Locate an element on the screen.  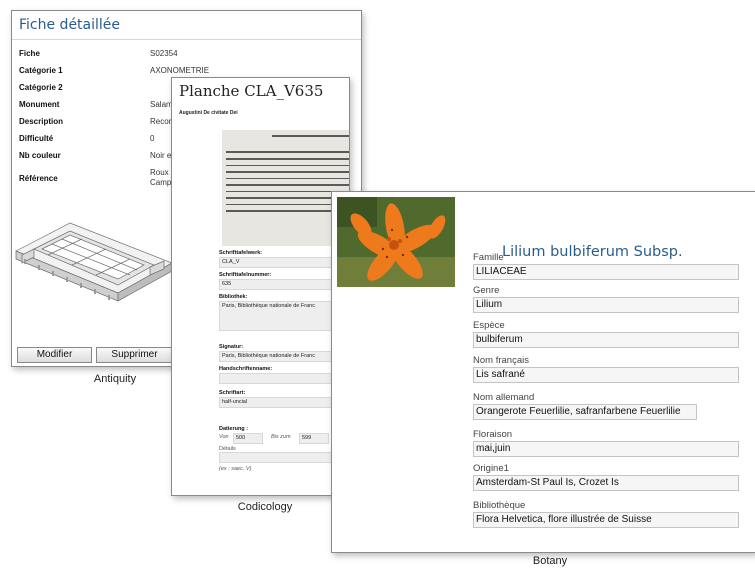
schrifttafelnummer-input: 635 is located at coordinates (282, 284).